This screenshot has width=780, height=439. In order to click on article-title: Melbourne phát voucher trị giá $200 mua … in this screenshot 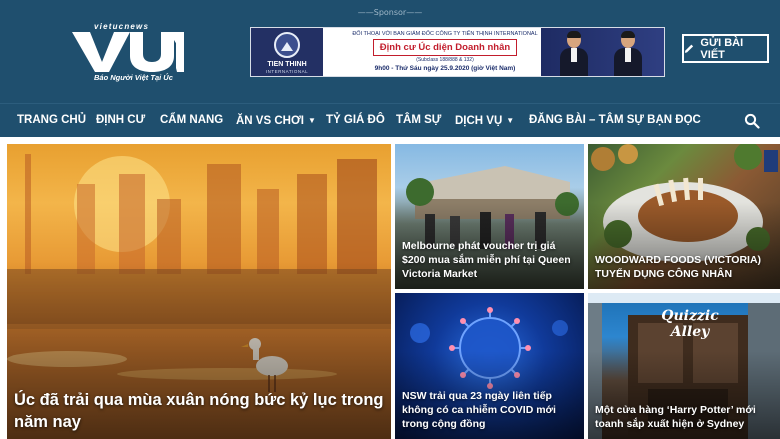, I will do `click(489, 260)`.